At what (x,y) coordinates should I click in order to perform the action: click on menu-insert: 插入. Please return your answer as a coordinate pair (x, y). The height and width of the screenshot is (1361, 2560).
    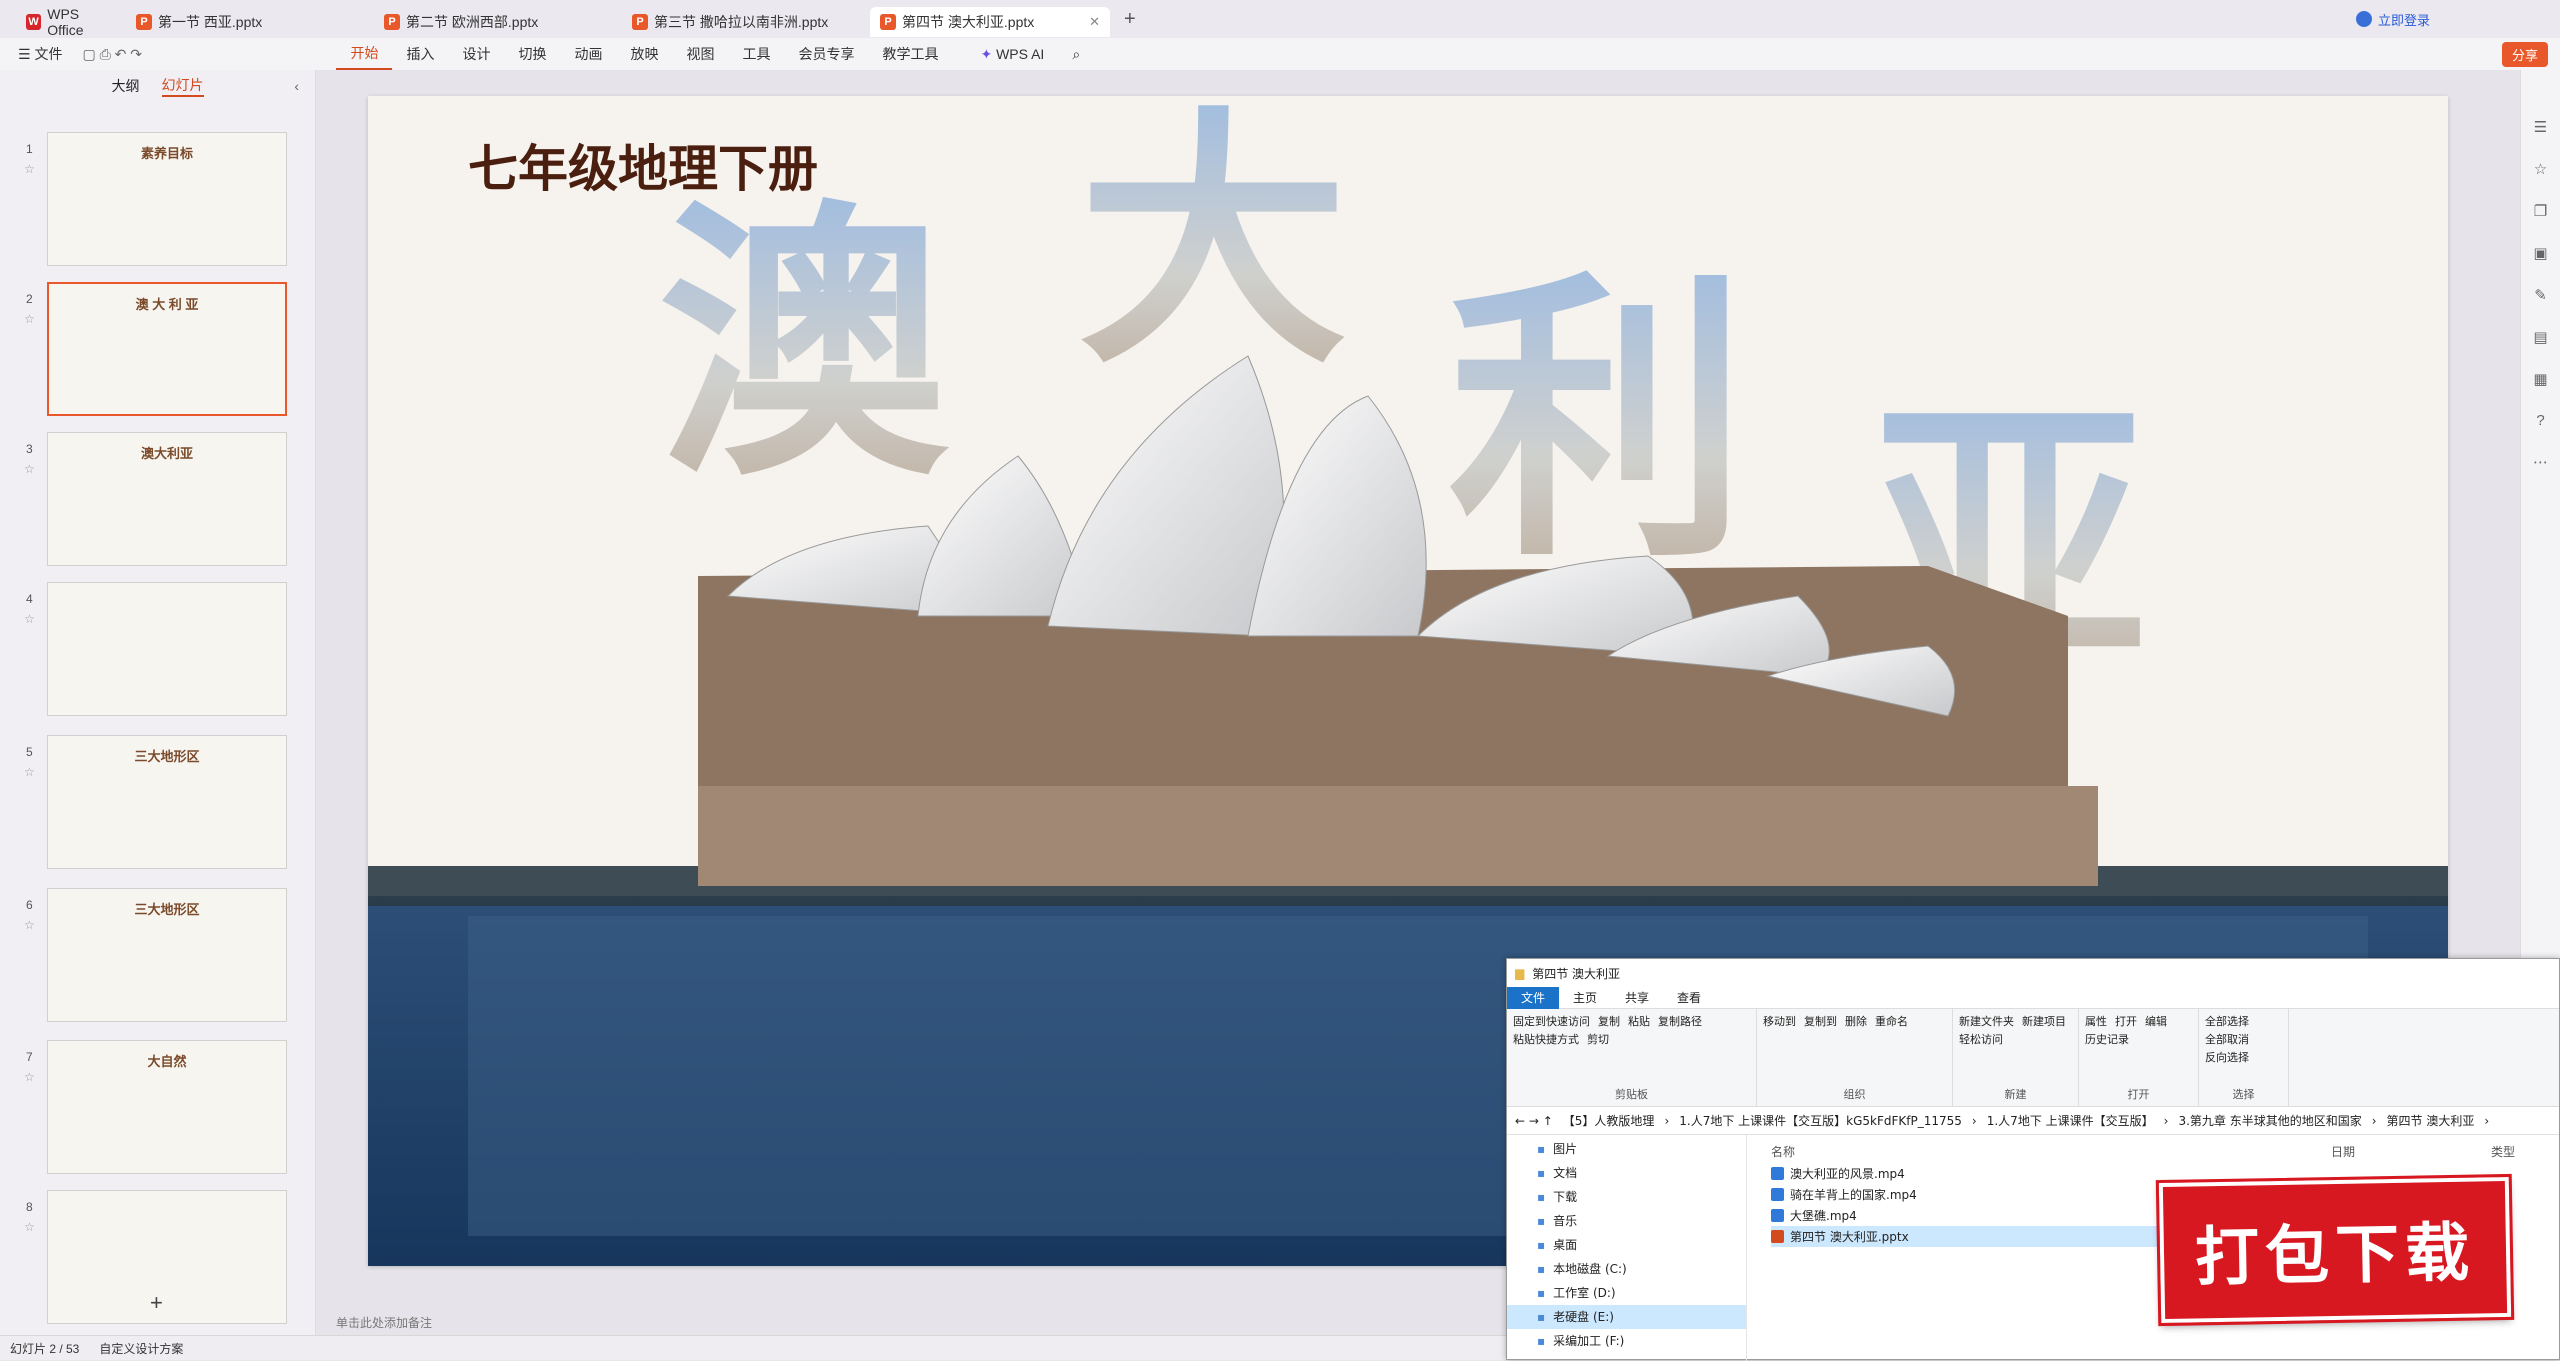
    Looking at the image, I should click on (420, 54).